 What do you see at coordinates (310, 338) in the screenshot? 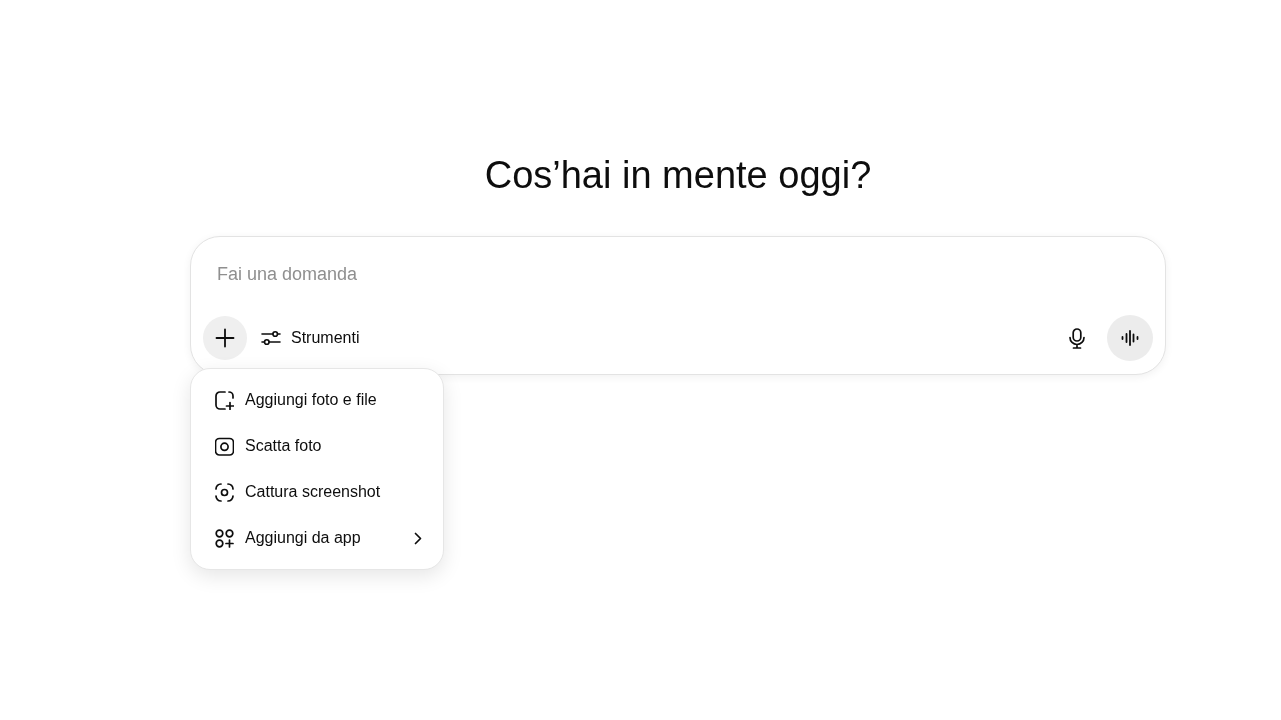
I see `tools-button: Strumenti` at bounding box center [310, 338].